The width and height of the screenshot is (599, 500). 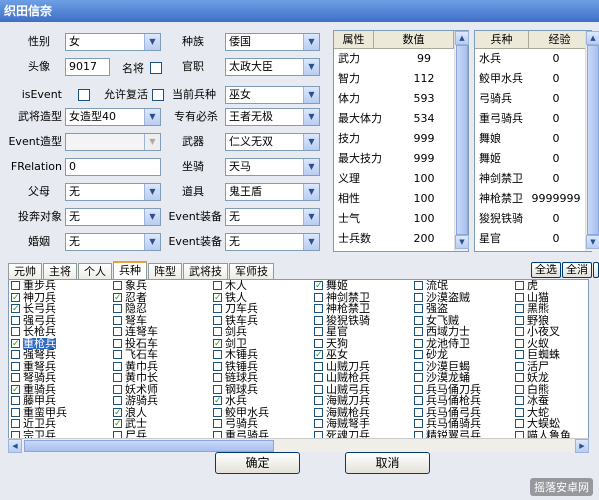 What do you see at coordinates (447, 401) in the screenshot?
I see `troop-check-item: 兵马俑枪兵` at bounding box center [447, 401].